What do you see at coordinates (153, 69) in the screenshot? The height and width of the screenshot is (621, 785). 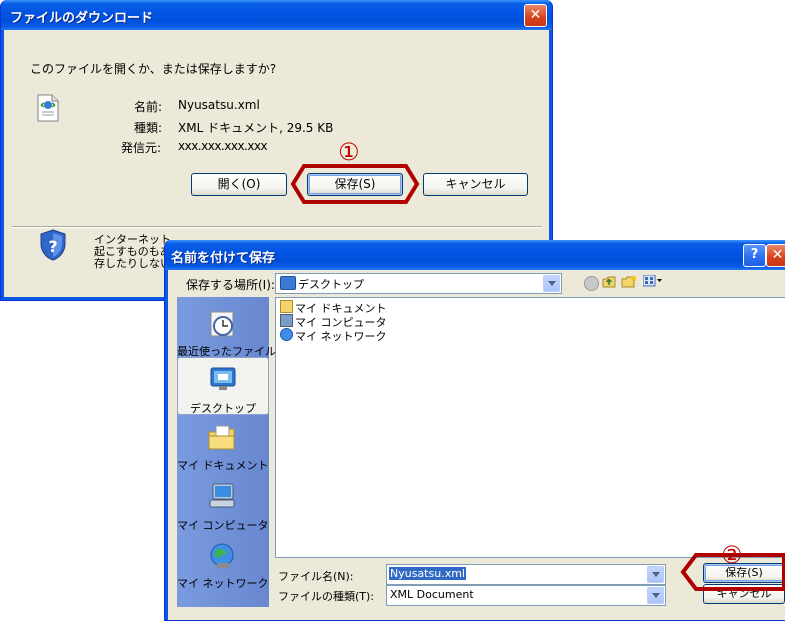 I see `download-question: このファイルを開くか、または保存しますか?` at bounding box center [153, 69].